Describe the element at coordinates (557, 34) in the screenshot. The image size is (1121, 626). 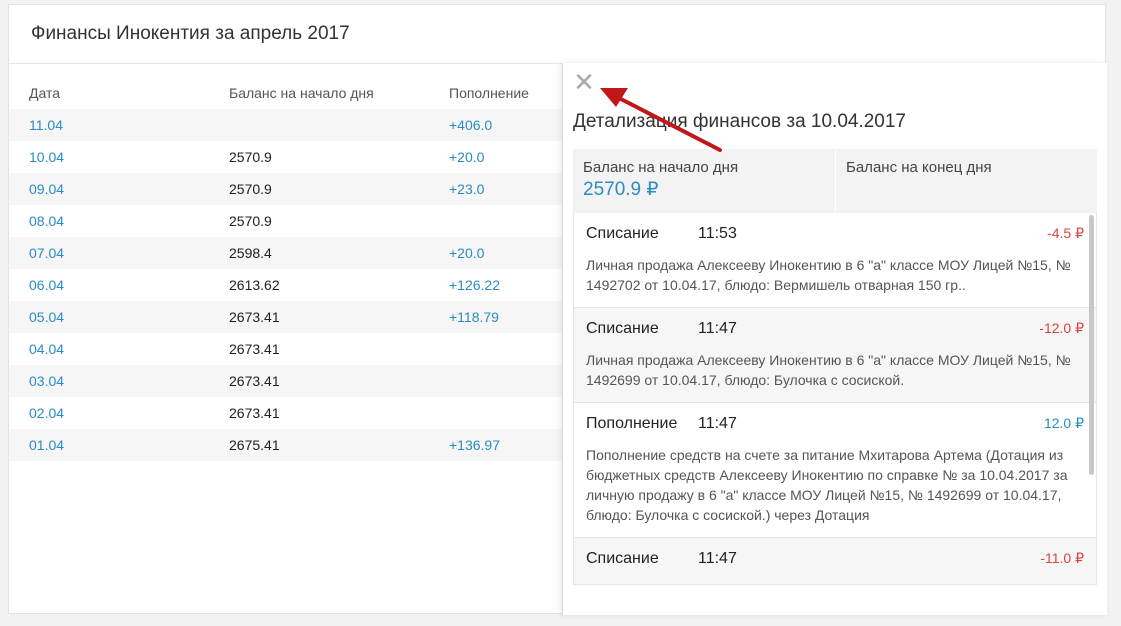
I see `page-title: Финансы Инокентия за апрель 2017` at that location.